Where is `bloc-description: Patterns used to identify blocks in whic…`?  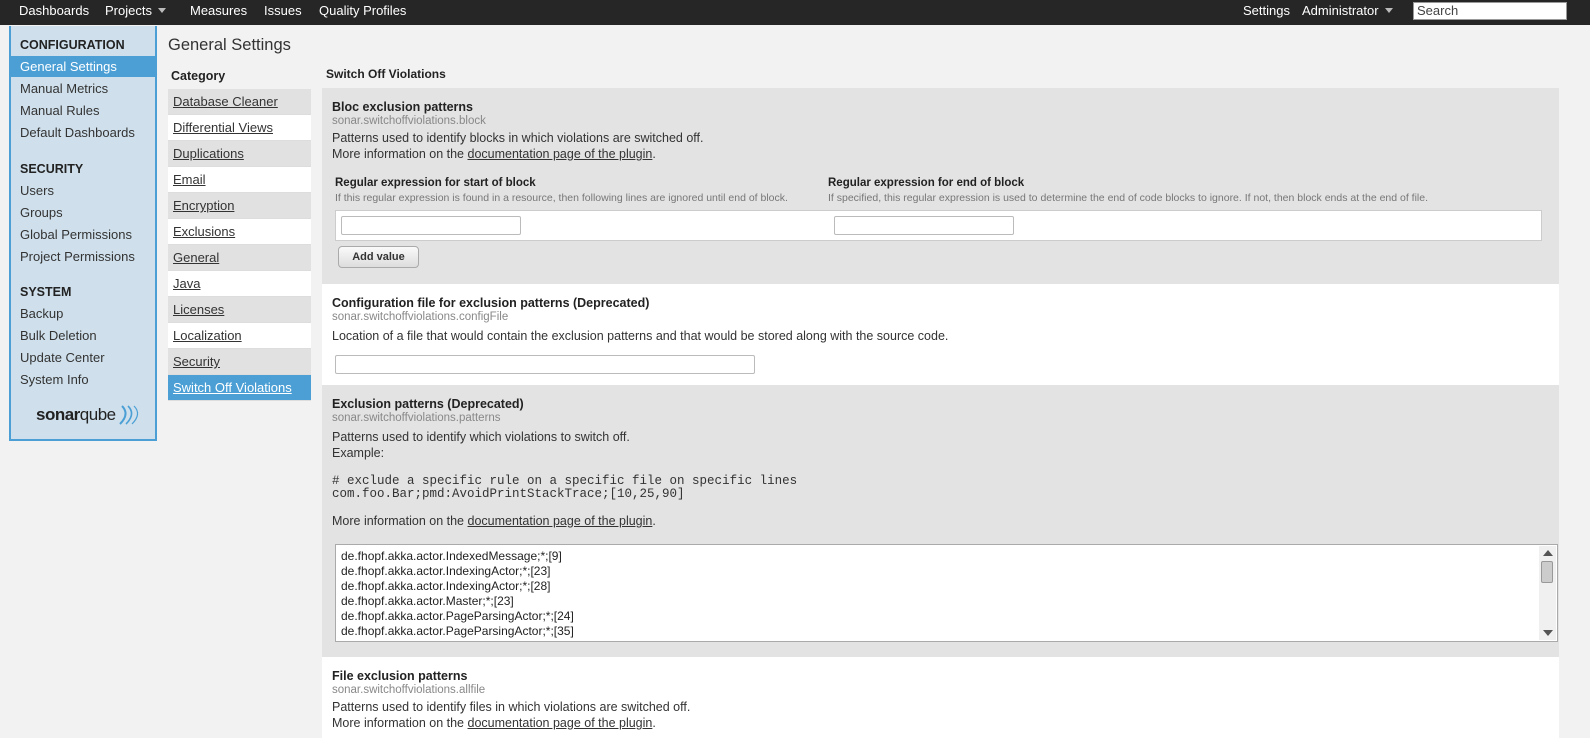 bloc-description: Patterns used to identify blocks in whic… is located at coordinates (518, 138).